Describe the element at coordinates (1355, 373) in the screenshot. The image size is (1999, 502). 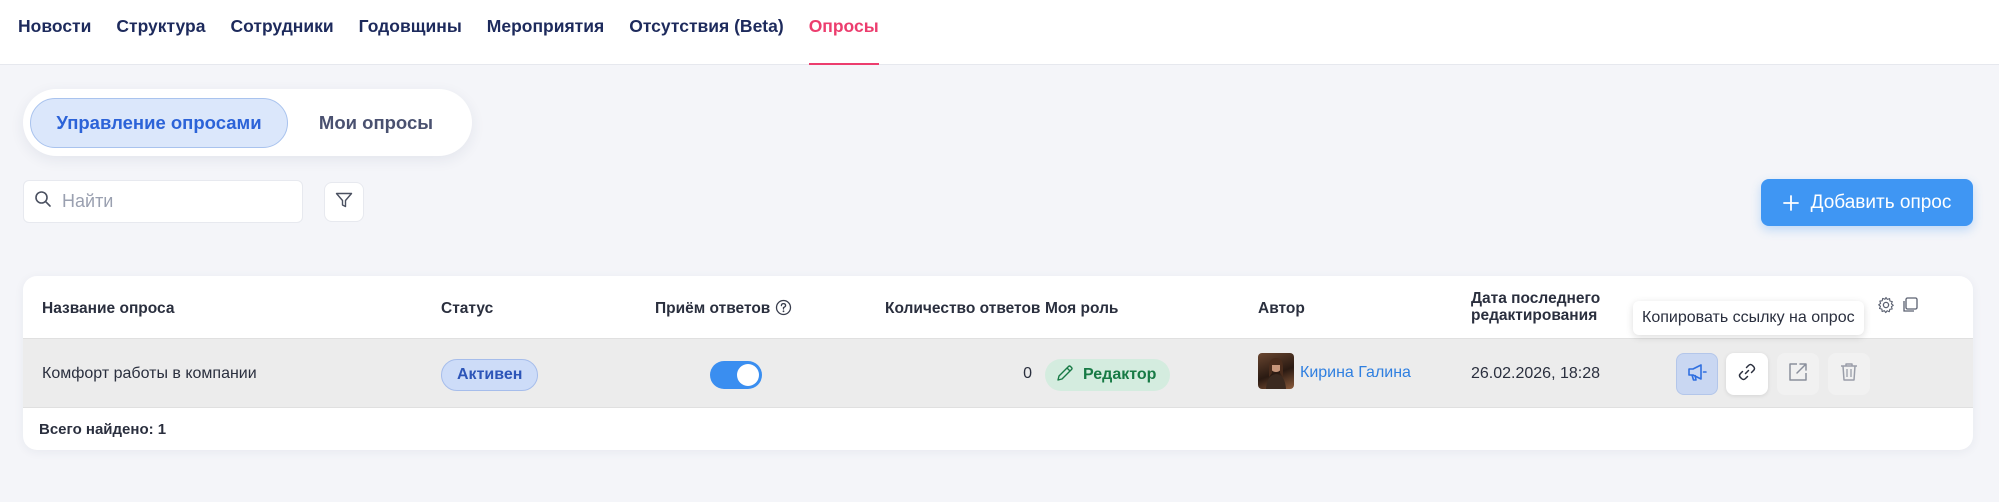
I see `author-link: Кирина Галина` at that location.